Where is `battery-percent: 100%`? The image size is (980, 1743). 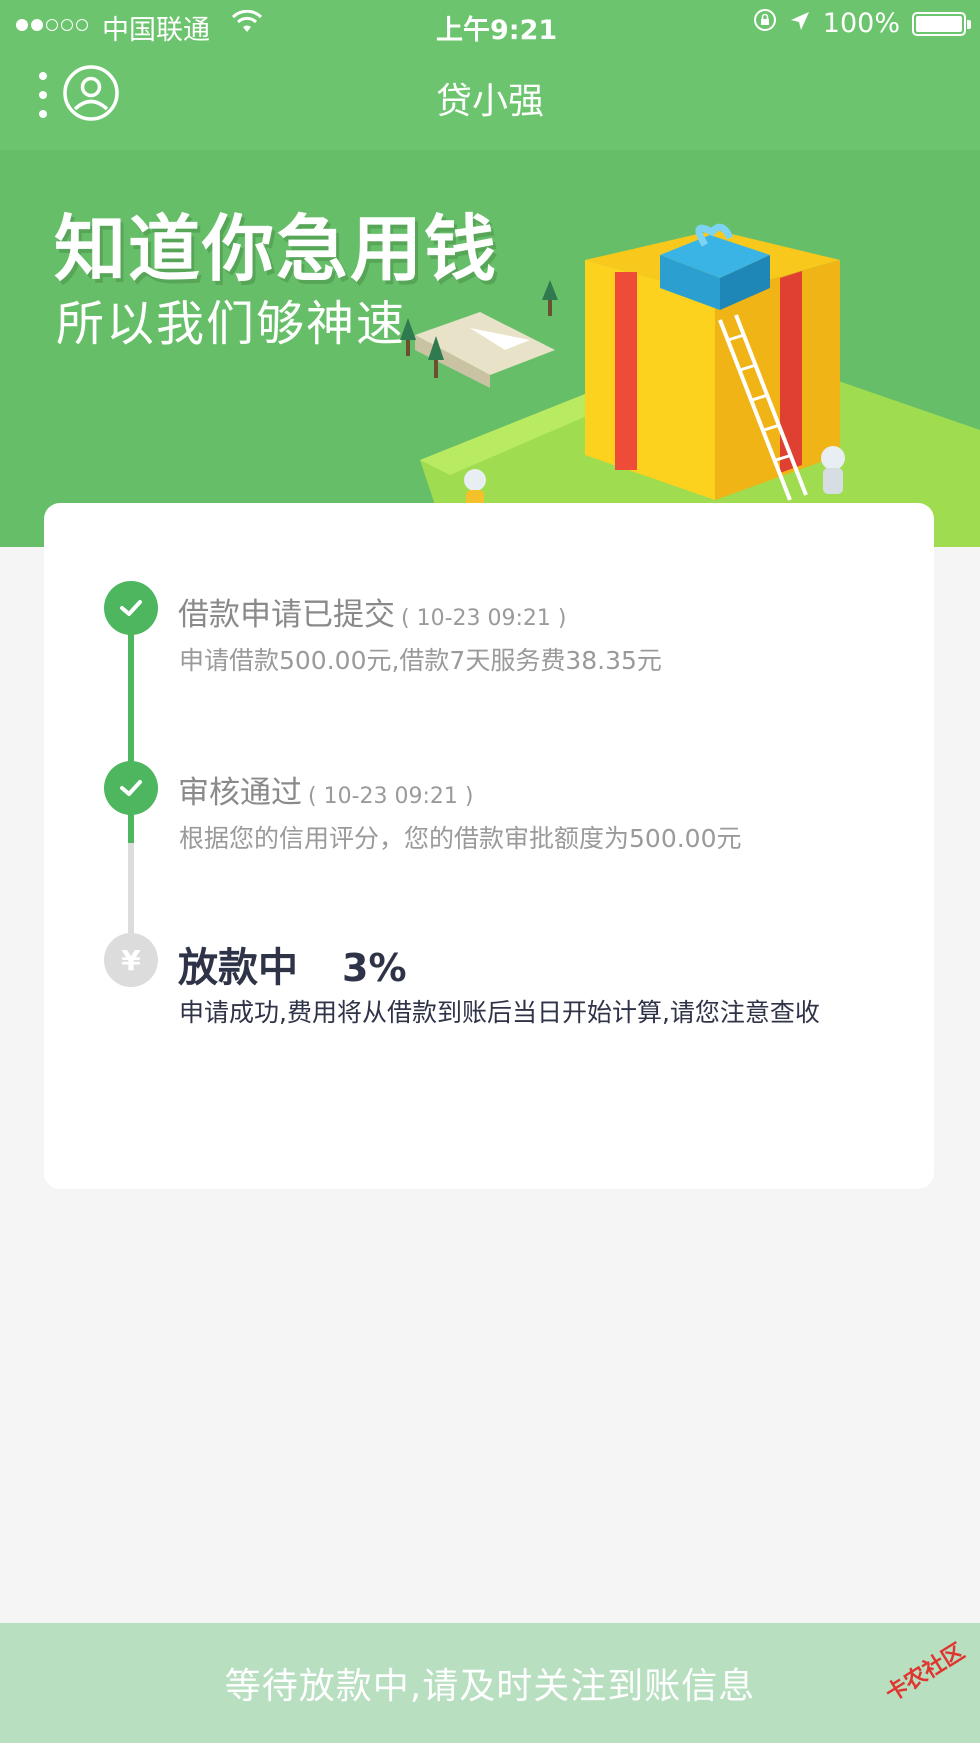
battery-percent: 100% is located at coordinates (861, 23).